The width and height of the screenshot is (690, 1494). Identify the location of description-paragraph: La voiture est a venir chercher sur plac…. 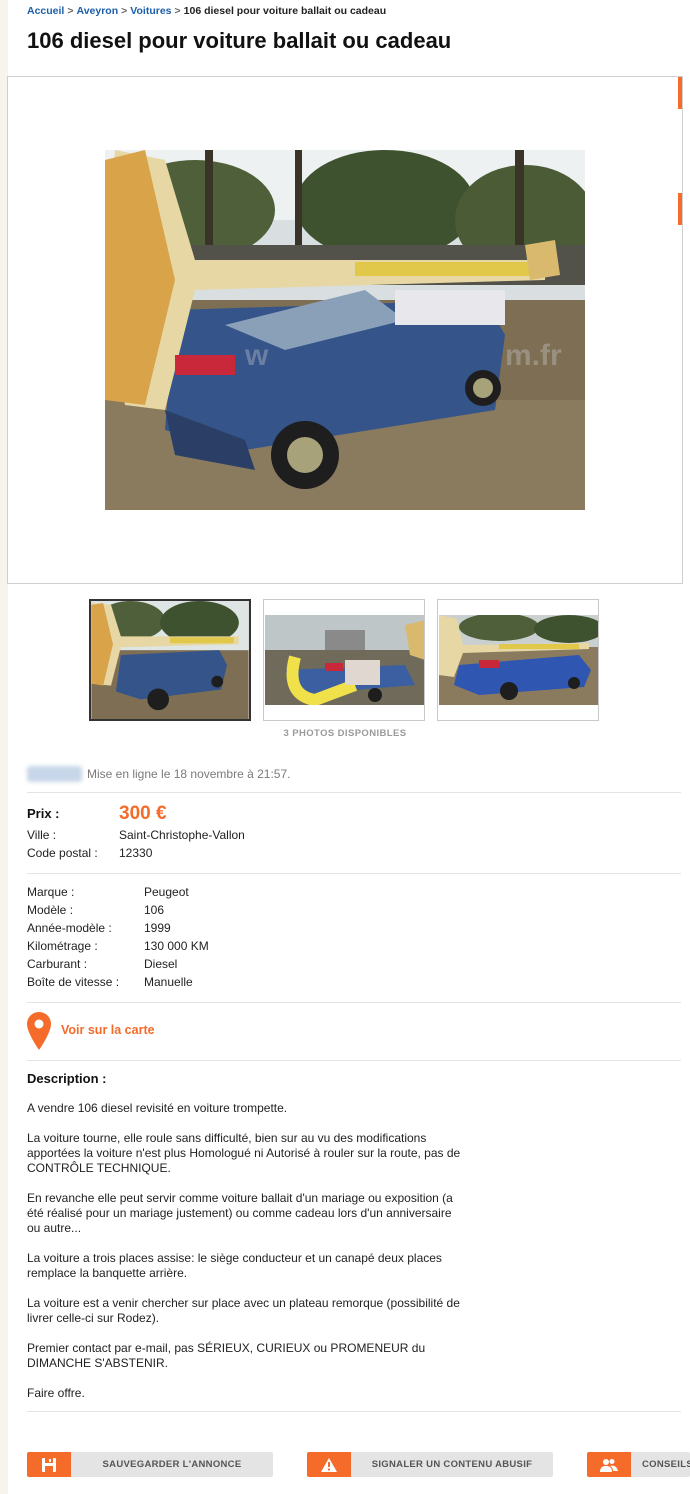
(243, 1310).